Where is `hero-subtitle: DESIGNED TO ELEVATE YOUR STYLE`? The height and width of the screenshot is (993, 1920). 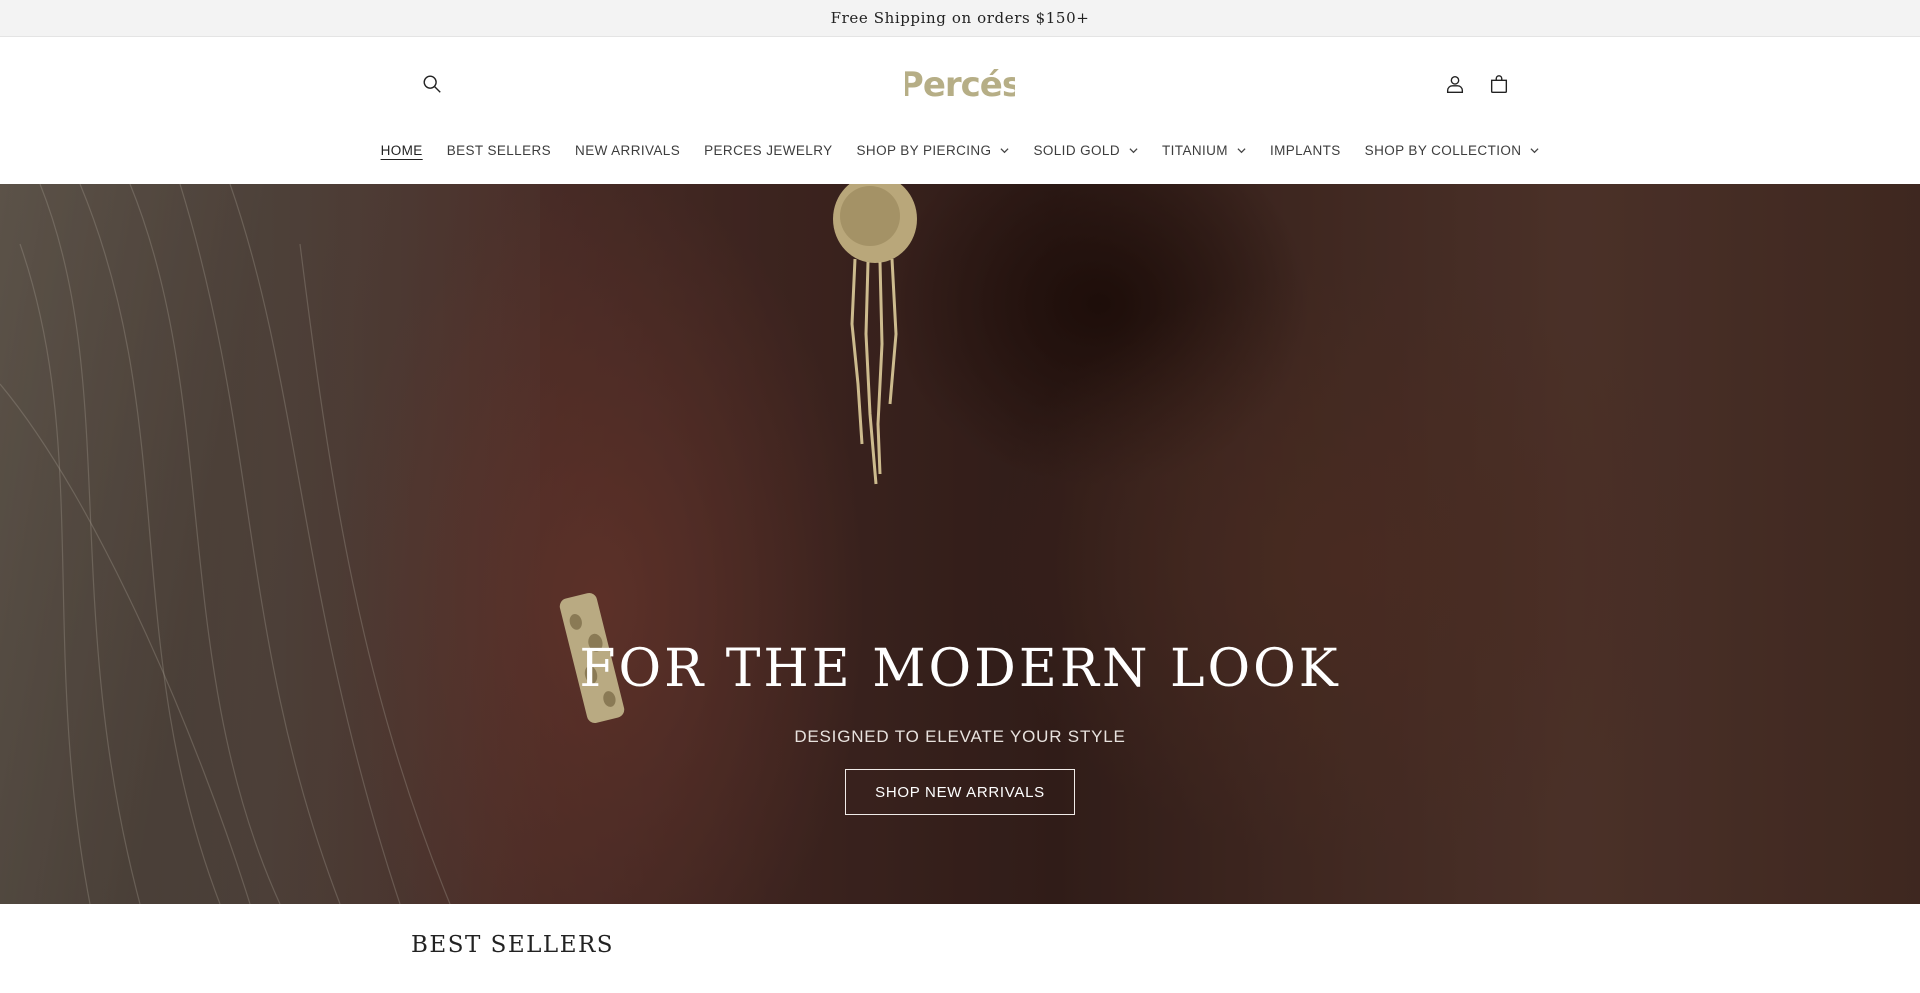 hero-subtitle: DESIGNED TO ELEVATE YOUR STYLE is located at coordinates (960, 736).